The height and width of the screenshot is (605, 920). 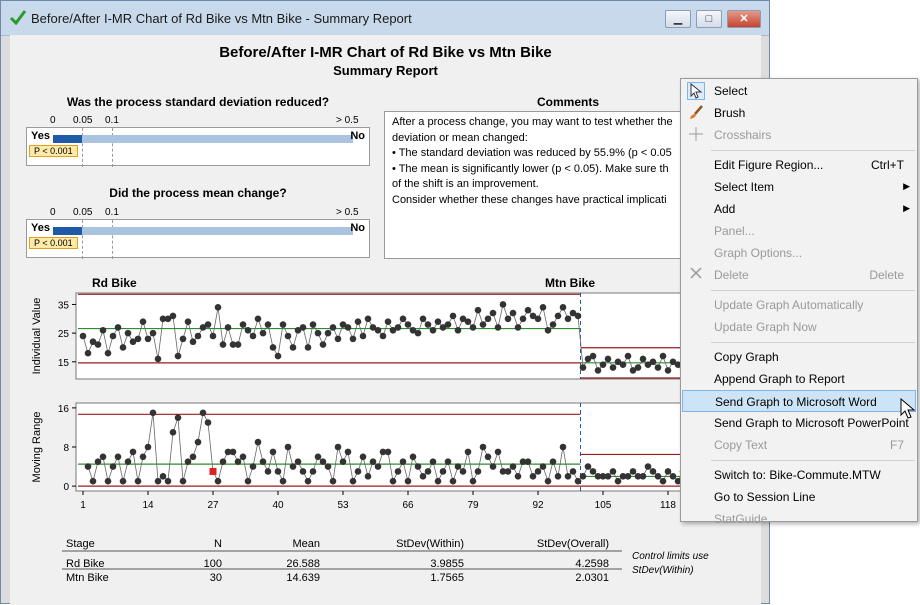 I want to click on menu-item-shortcut: Ctrl+T, so click(x=887, y=165).